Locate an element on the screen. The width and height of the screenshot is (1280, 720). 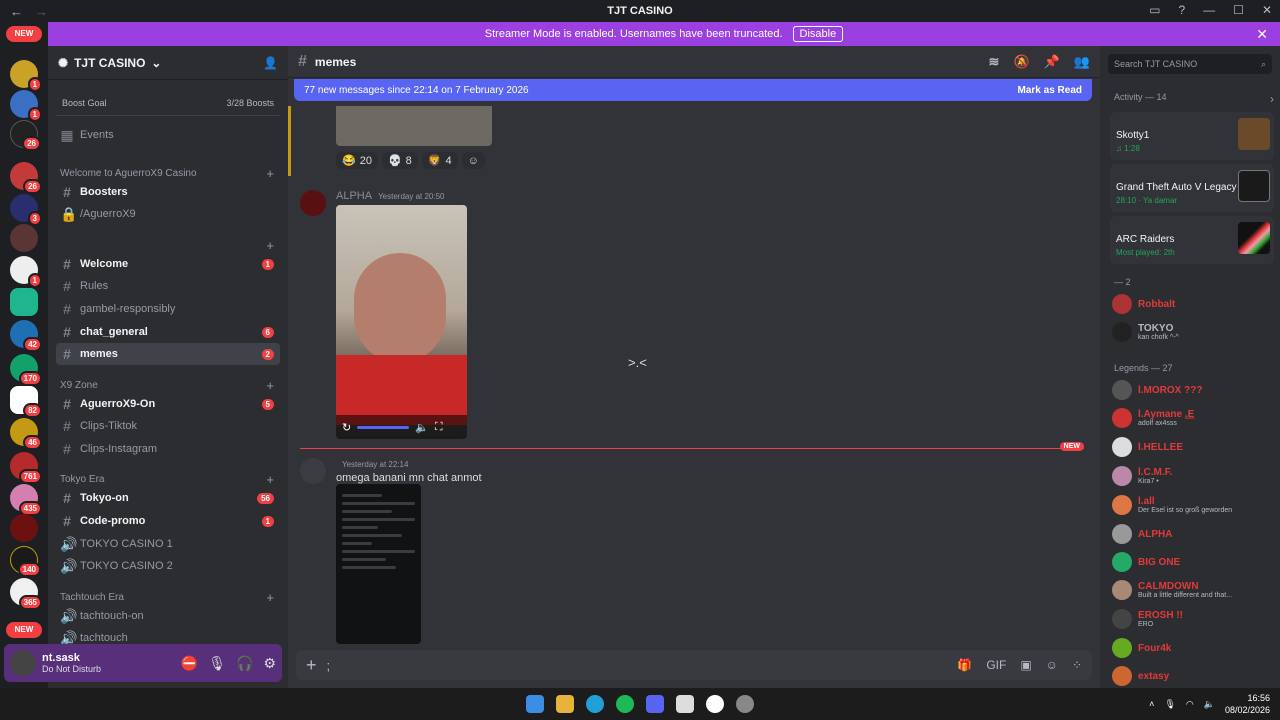
member-item: l.Aymane .̲͟E adolf ax4sss is located at coordinates (1194, 418).